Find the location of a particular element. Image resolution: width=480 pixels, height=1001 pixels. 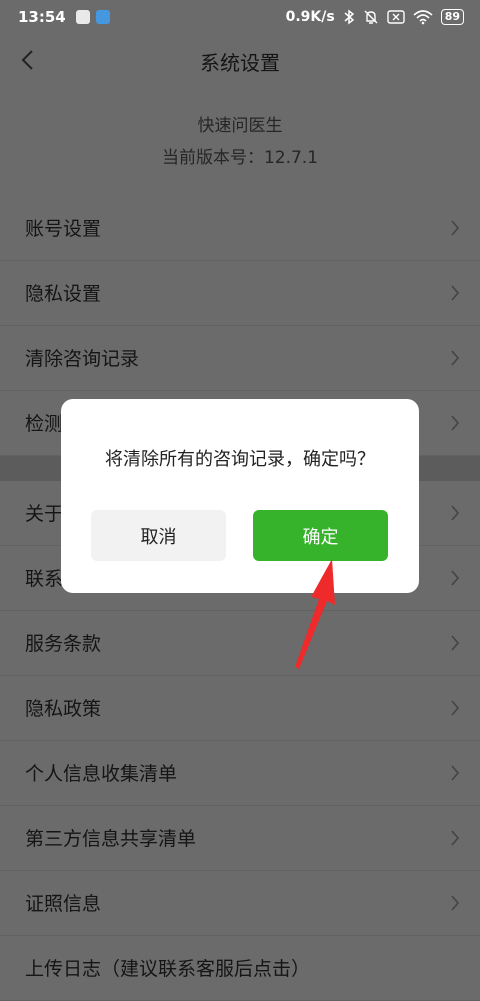

menu-item-upload-log: 上传日志（建议联系客服后点击） is located at coordinates (240, 968).